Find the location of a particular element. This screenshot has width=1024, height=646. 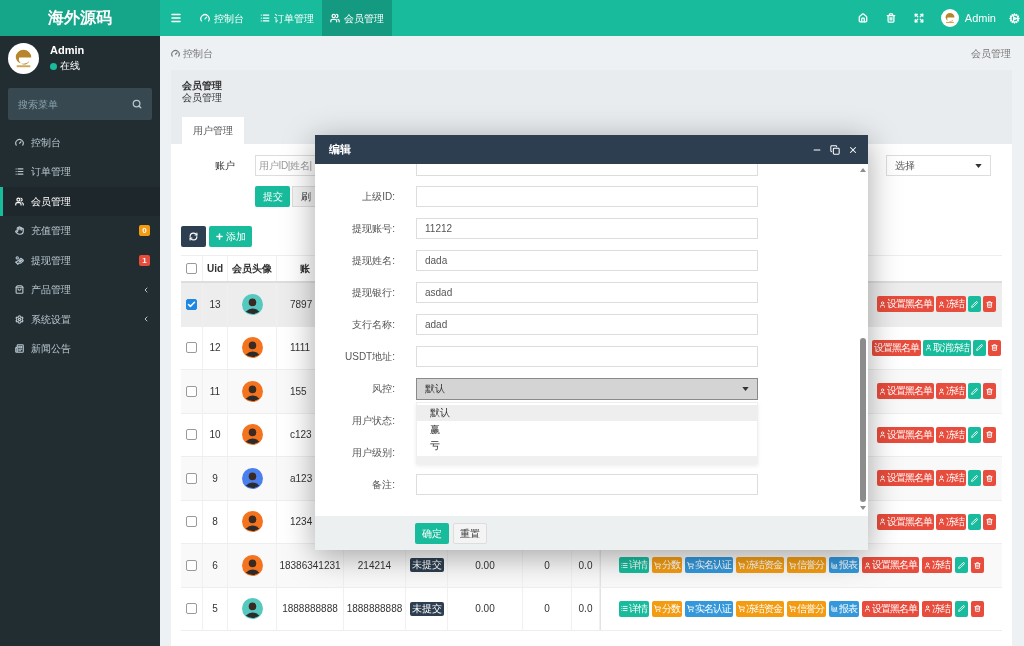

filter-select: 选择 is located at coordinates (938, 165).